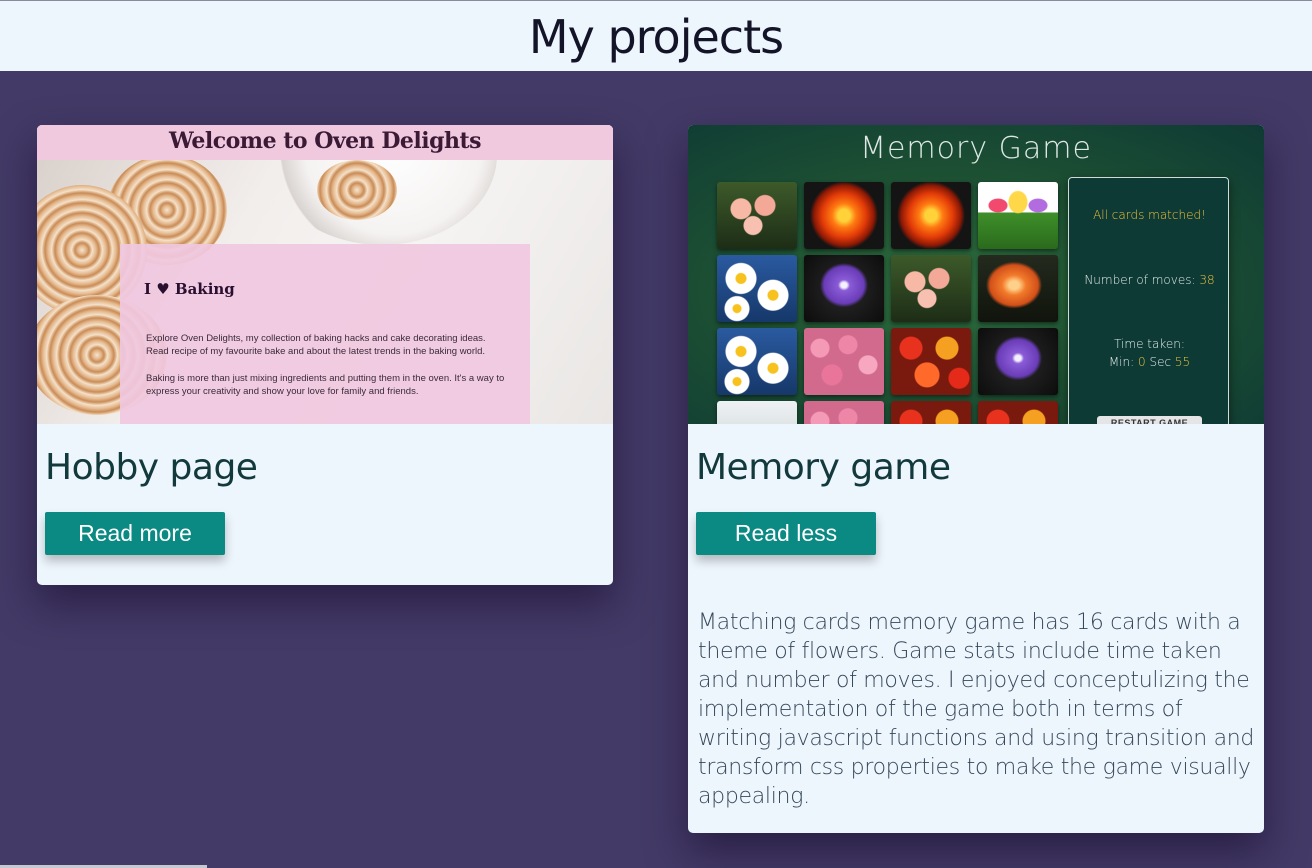 The image size is (1312, 868). I want to click on intro-heading: I ♥ Baking, so click(189, 289).